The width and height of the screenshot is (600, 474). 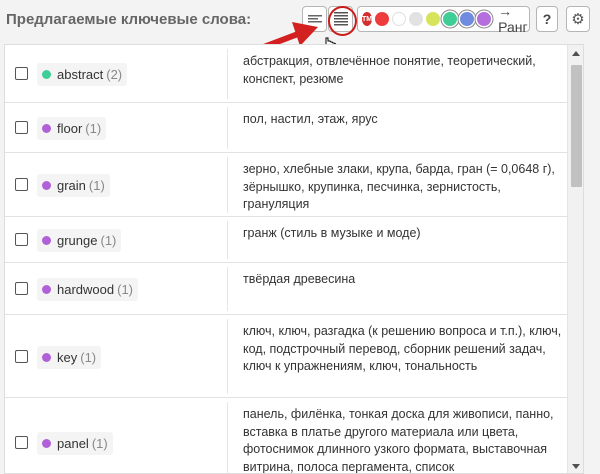 I want to click on color-filter-group: TM → Ранг, so click(x=443, y=19).